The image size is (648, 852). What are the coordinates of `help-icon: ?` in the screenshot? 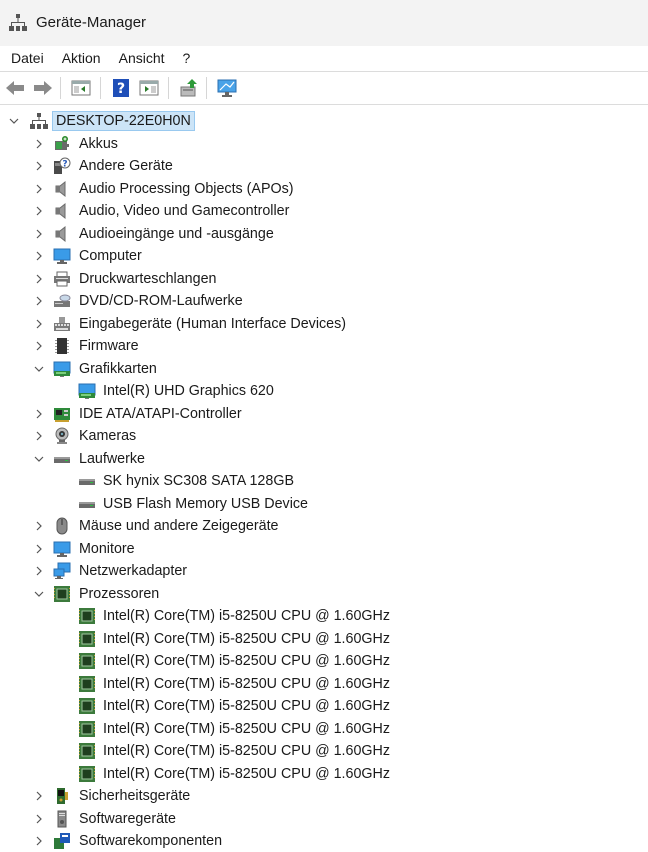 It's located at (121, 88).